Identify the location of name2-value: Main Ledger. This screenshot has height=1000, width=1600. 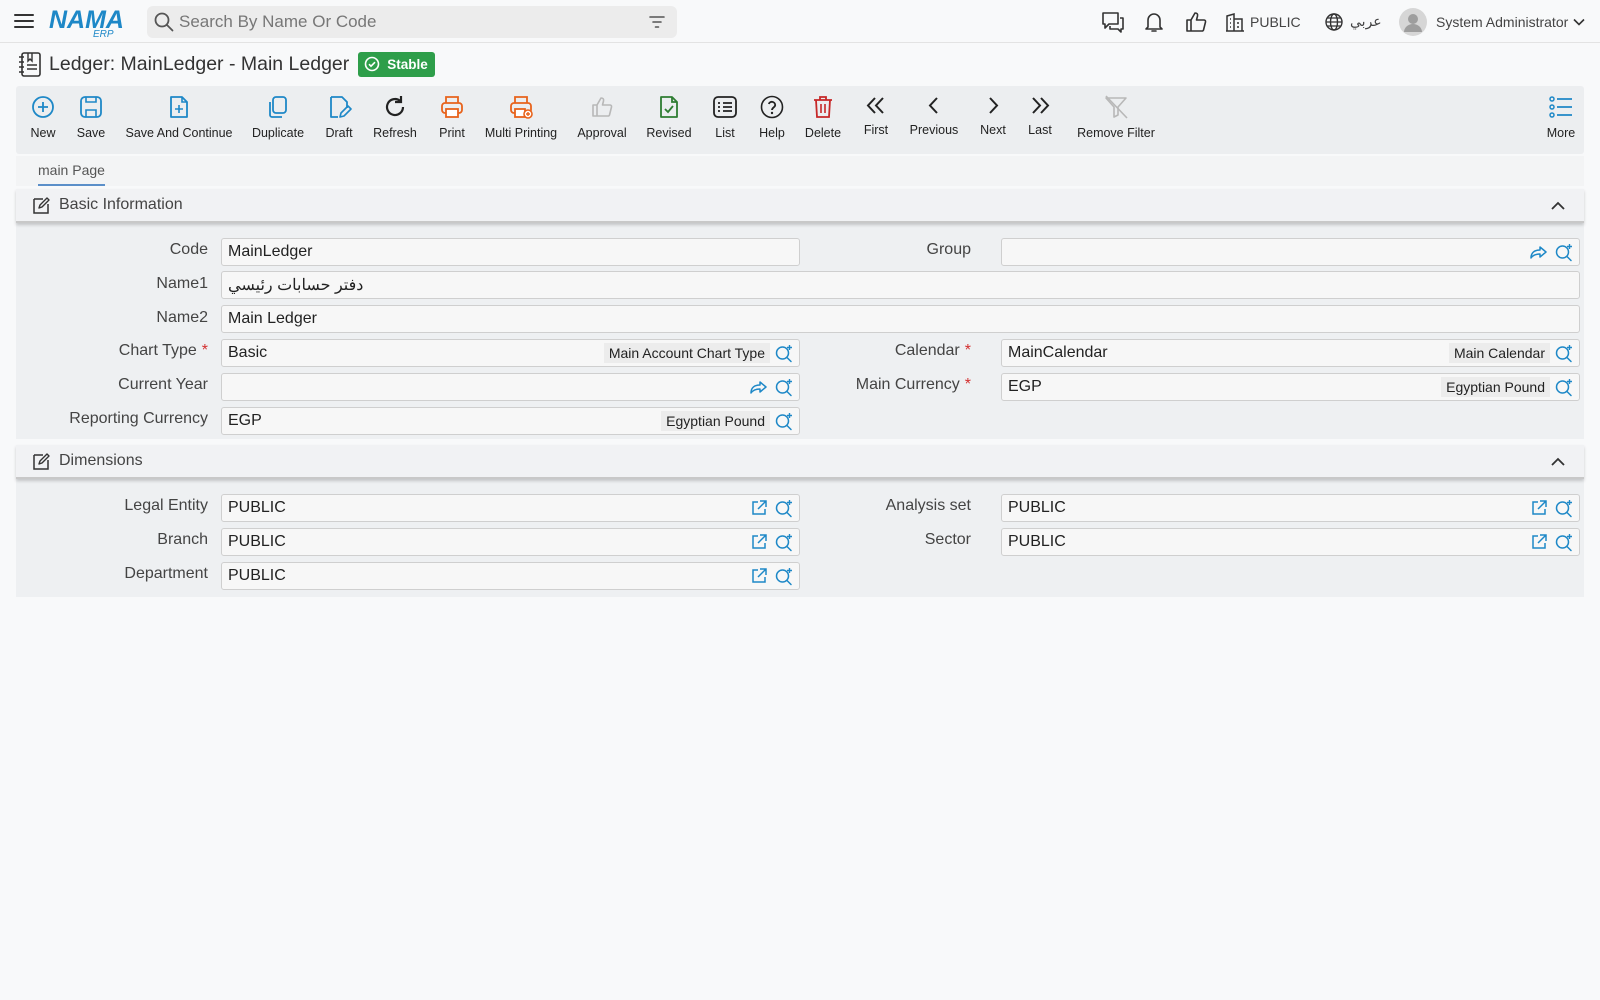
(272, 318).